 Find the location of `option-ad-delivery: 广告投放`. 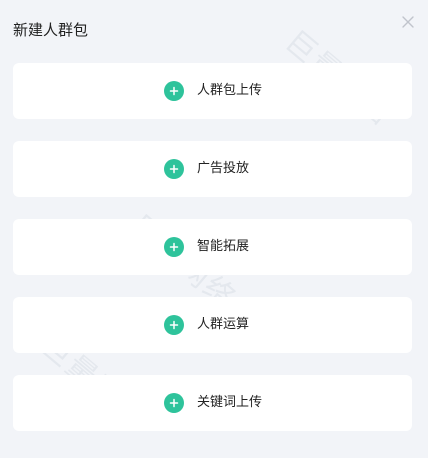

option-ad-delivery: 广告投放 is located at coordinates (212, 169).